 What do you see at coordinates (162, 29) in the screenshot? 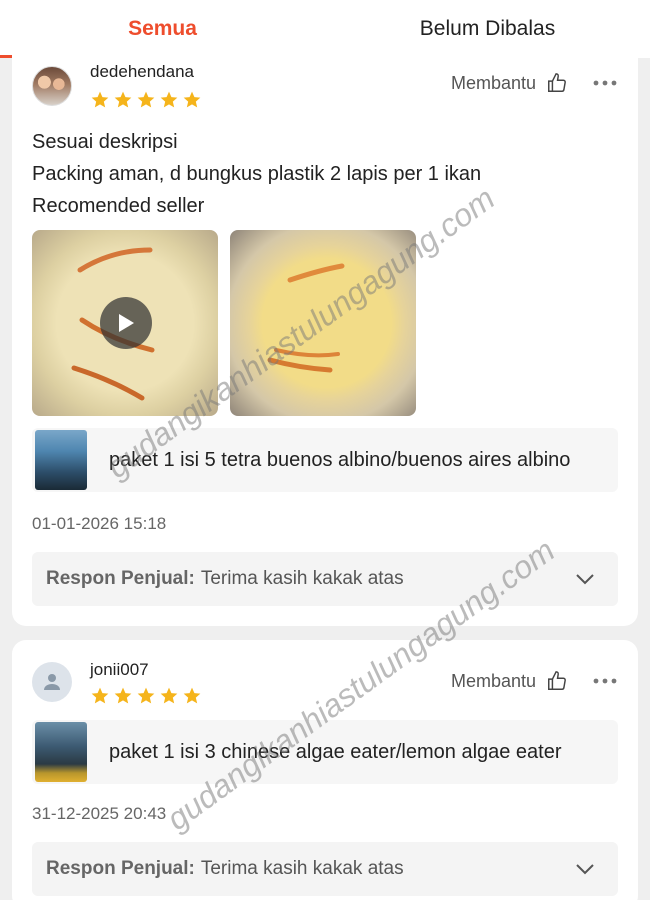
I see `tab-semua: Semua` at bounding box center [162, 29].